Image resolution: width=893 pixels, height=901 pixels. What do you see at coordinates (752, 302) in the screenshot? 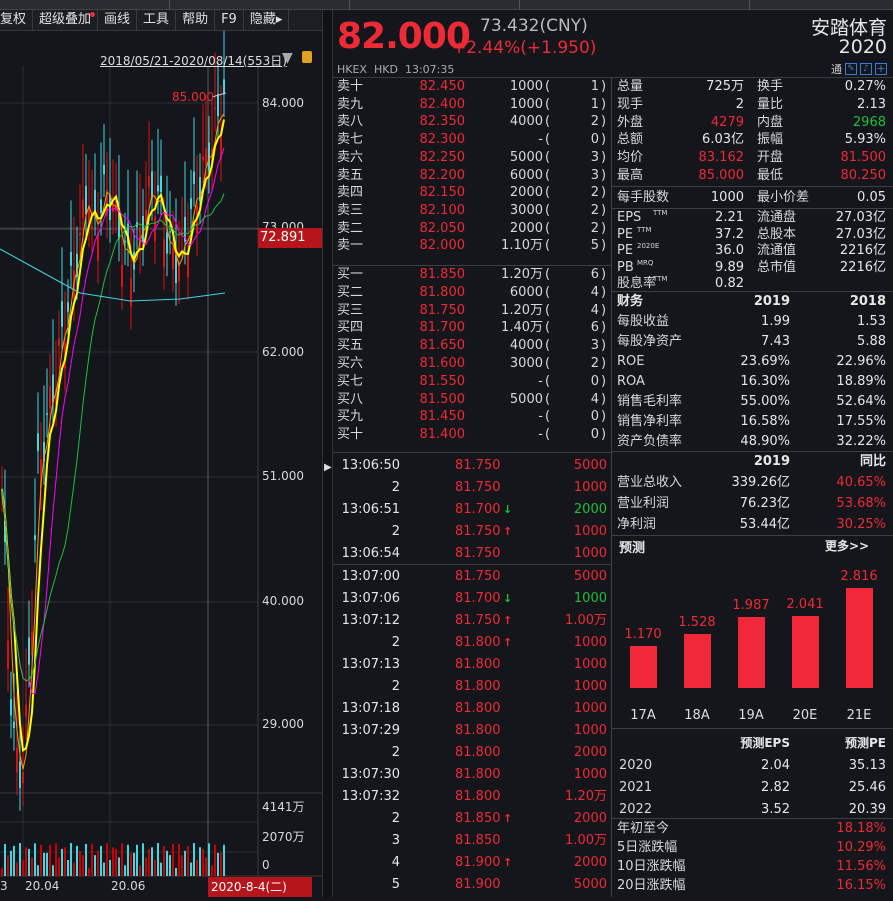
I see `finance-header: 财务 2019 2018` at bounding box center [752, 302].